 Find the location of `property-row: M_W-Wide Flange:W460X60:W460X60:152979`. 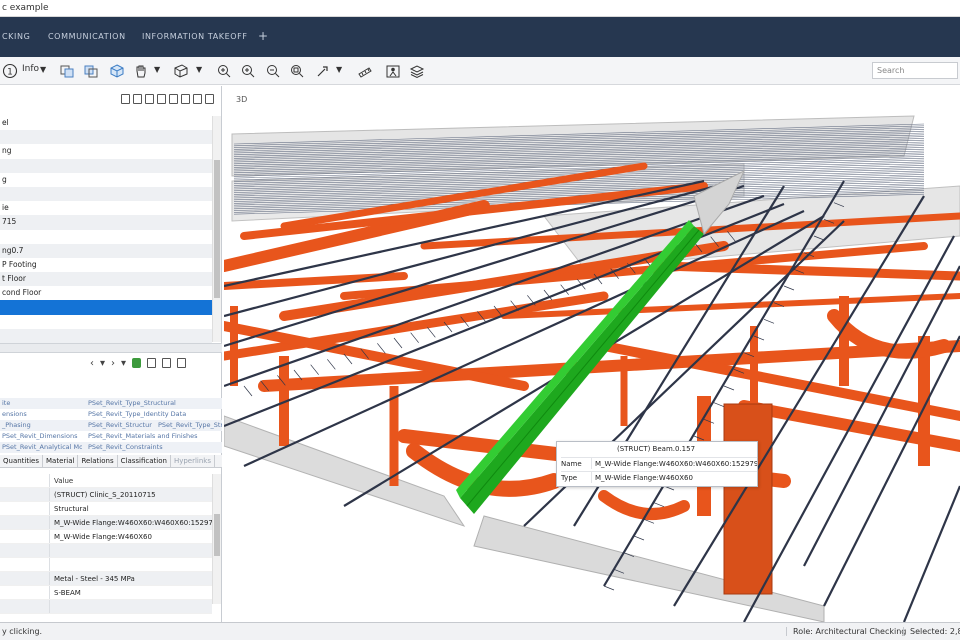

property-row: M_W-Wide Flange:W460X60:W460X60:152979 is located at coordinates (106, 523).